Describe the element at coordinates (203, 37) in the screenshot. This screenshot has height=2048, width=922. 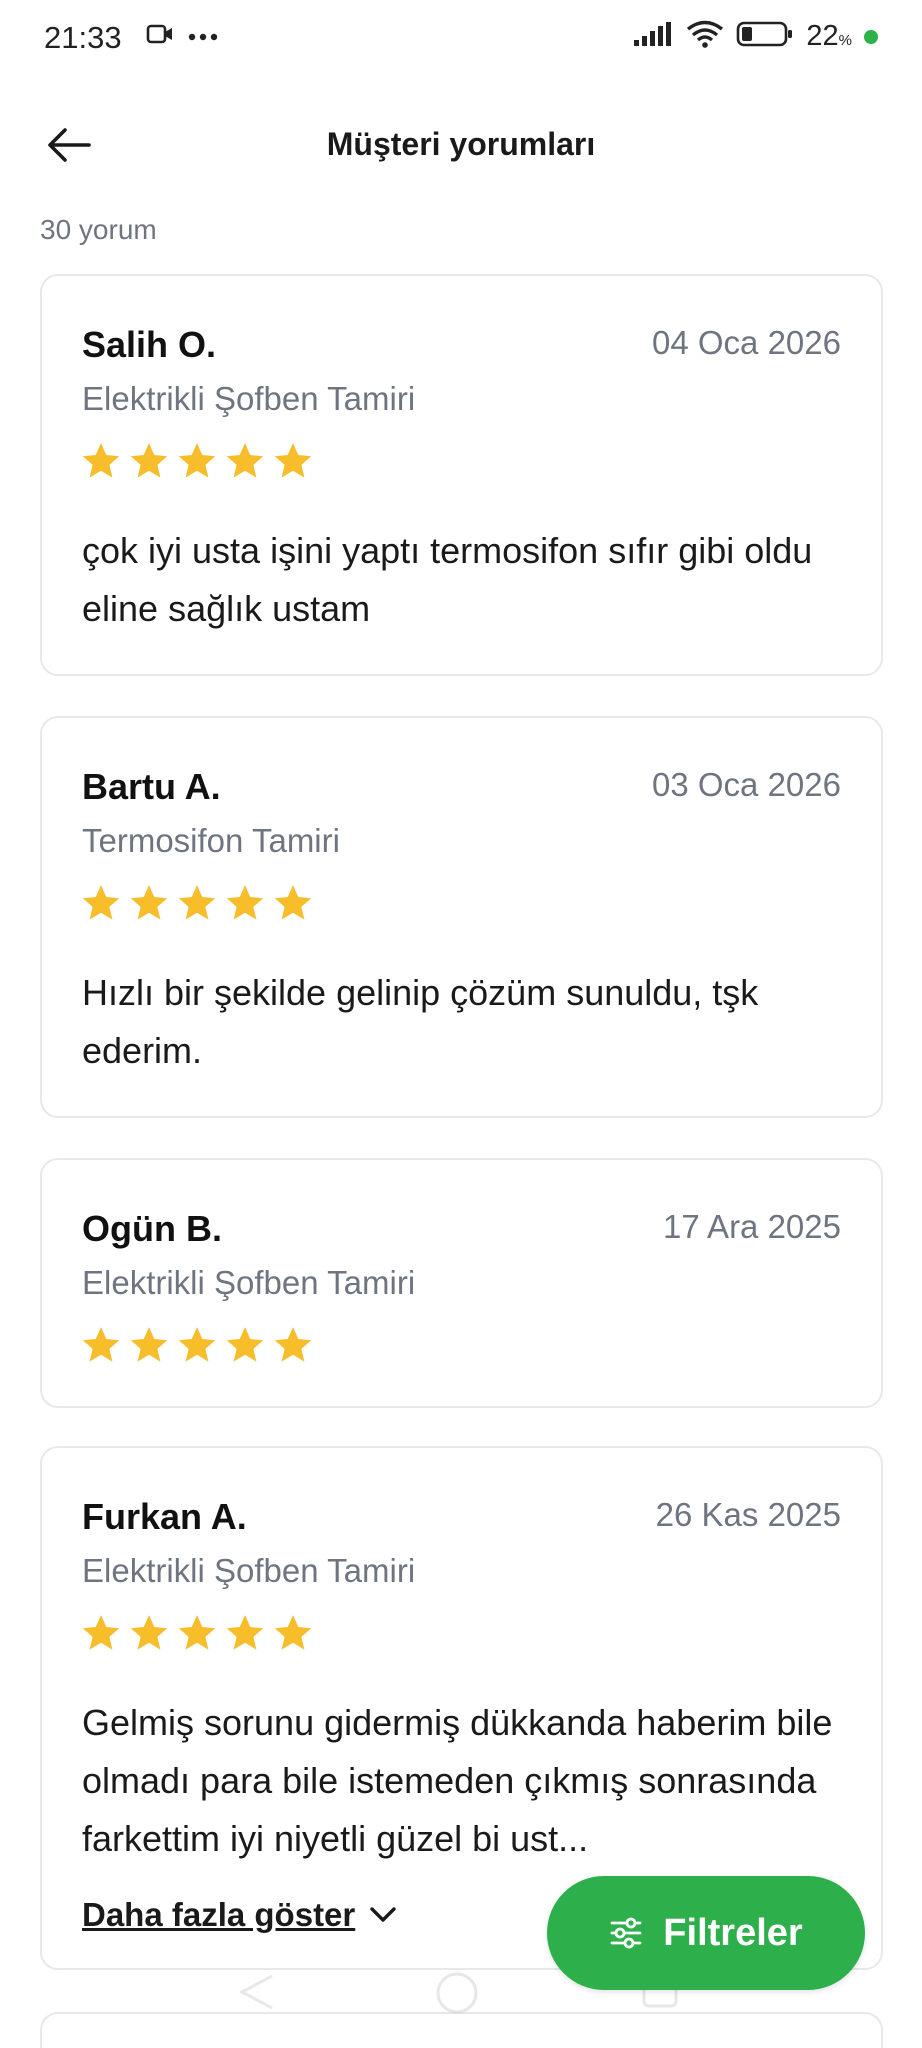
I see `more-dots-icon` at that location.